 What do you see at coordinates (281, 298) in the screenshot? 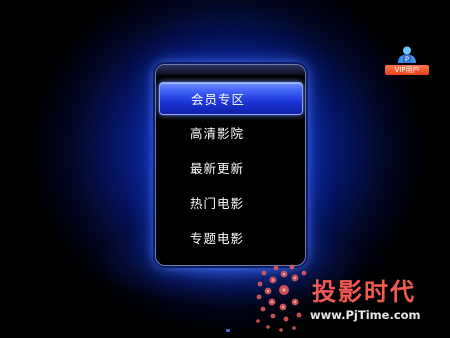
I see `pjtime-logo-icon` at bounding box center [281, 298].